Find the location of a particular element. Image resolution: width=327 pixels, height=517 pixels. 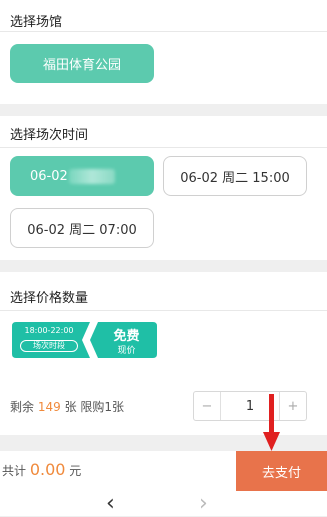

session-option-1: 06-02 is located at coordinates (82, 176).